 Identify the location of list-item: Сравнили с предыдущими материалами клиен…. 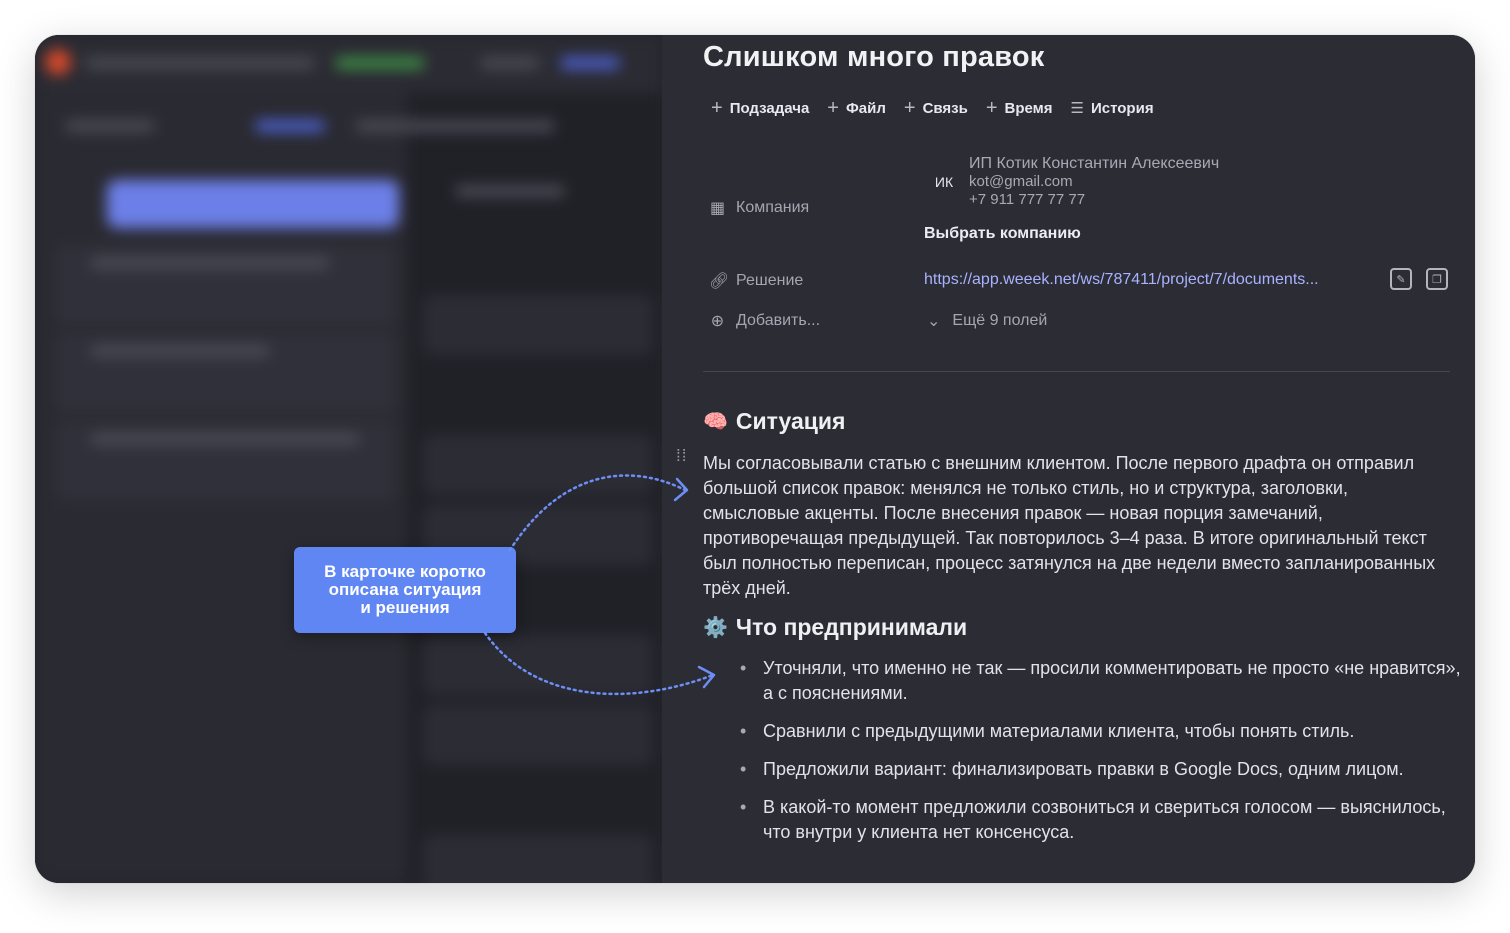
(1083, 731).